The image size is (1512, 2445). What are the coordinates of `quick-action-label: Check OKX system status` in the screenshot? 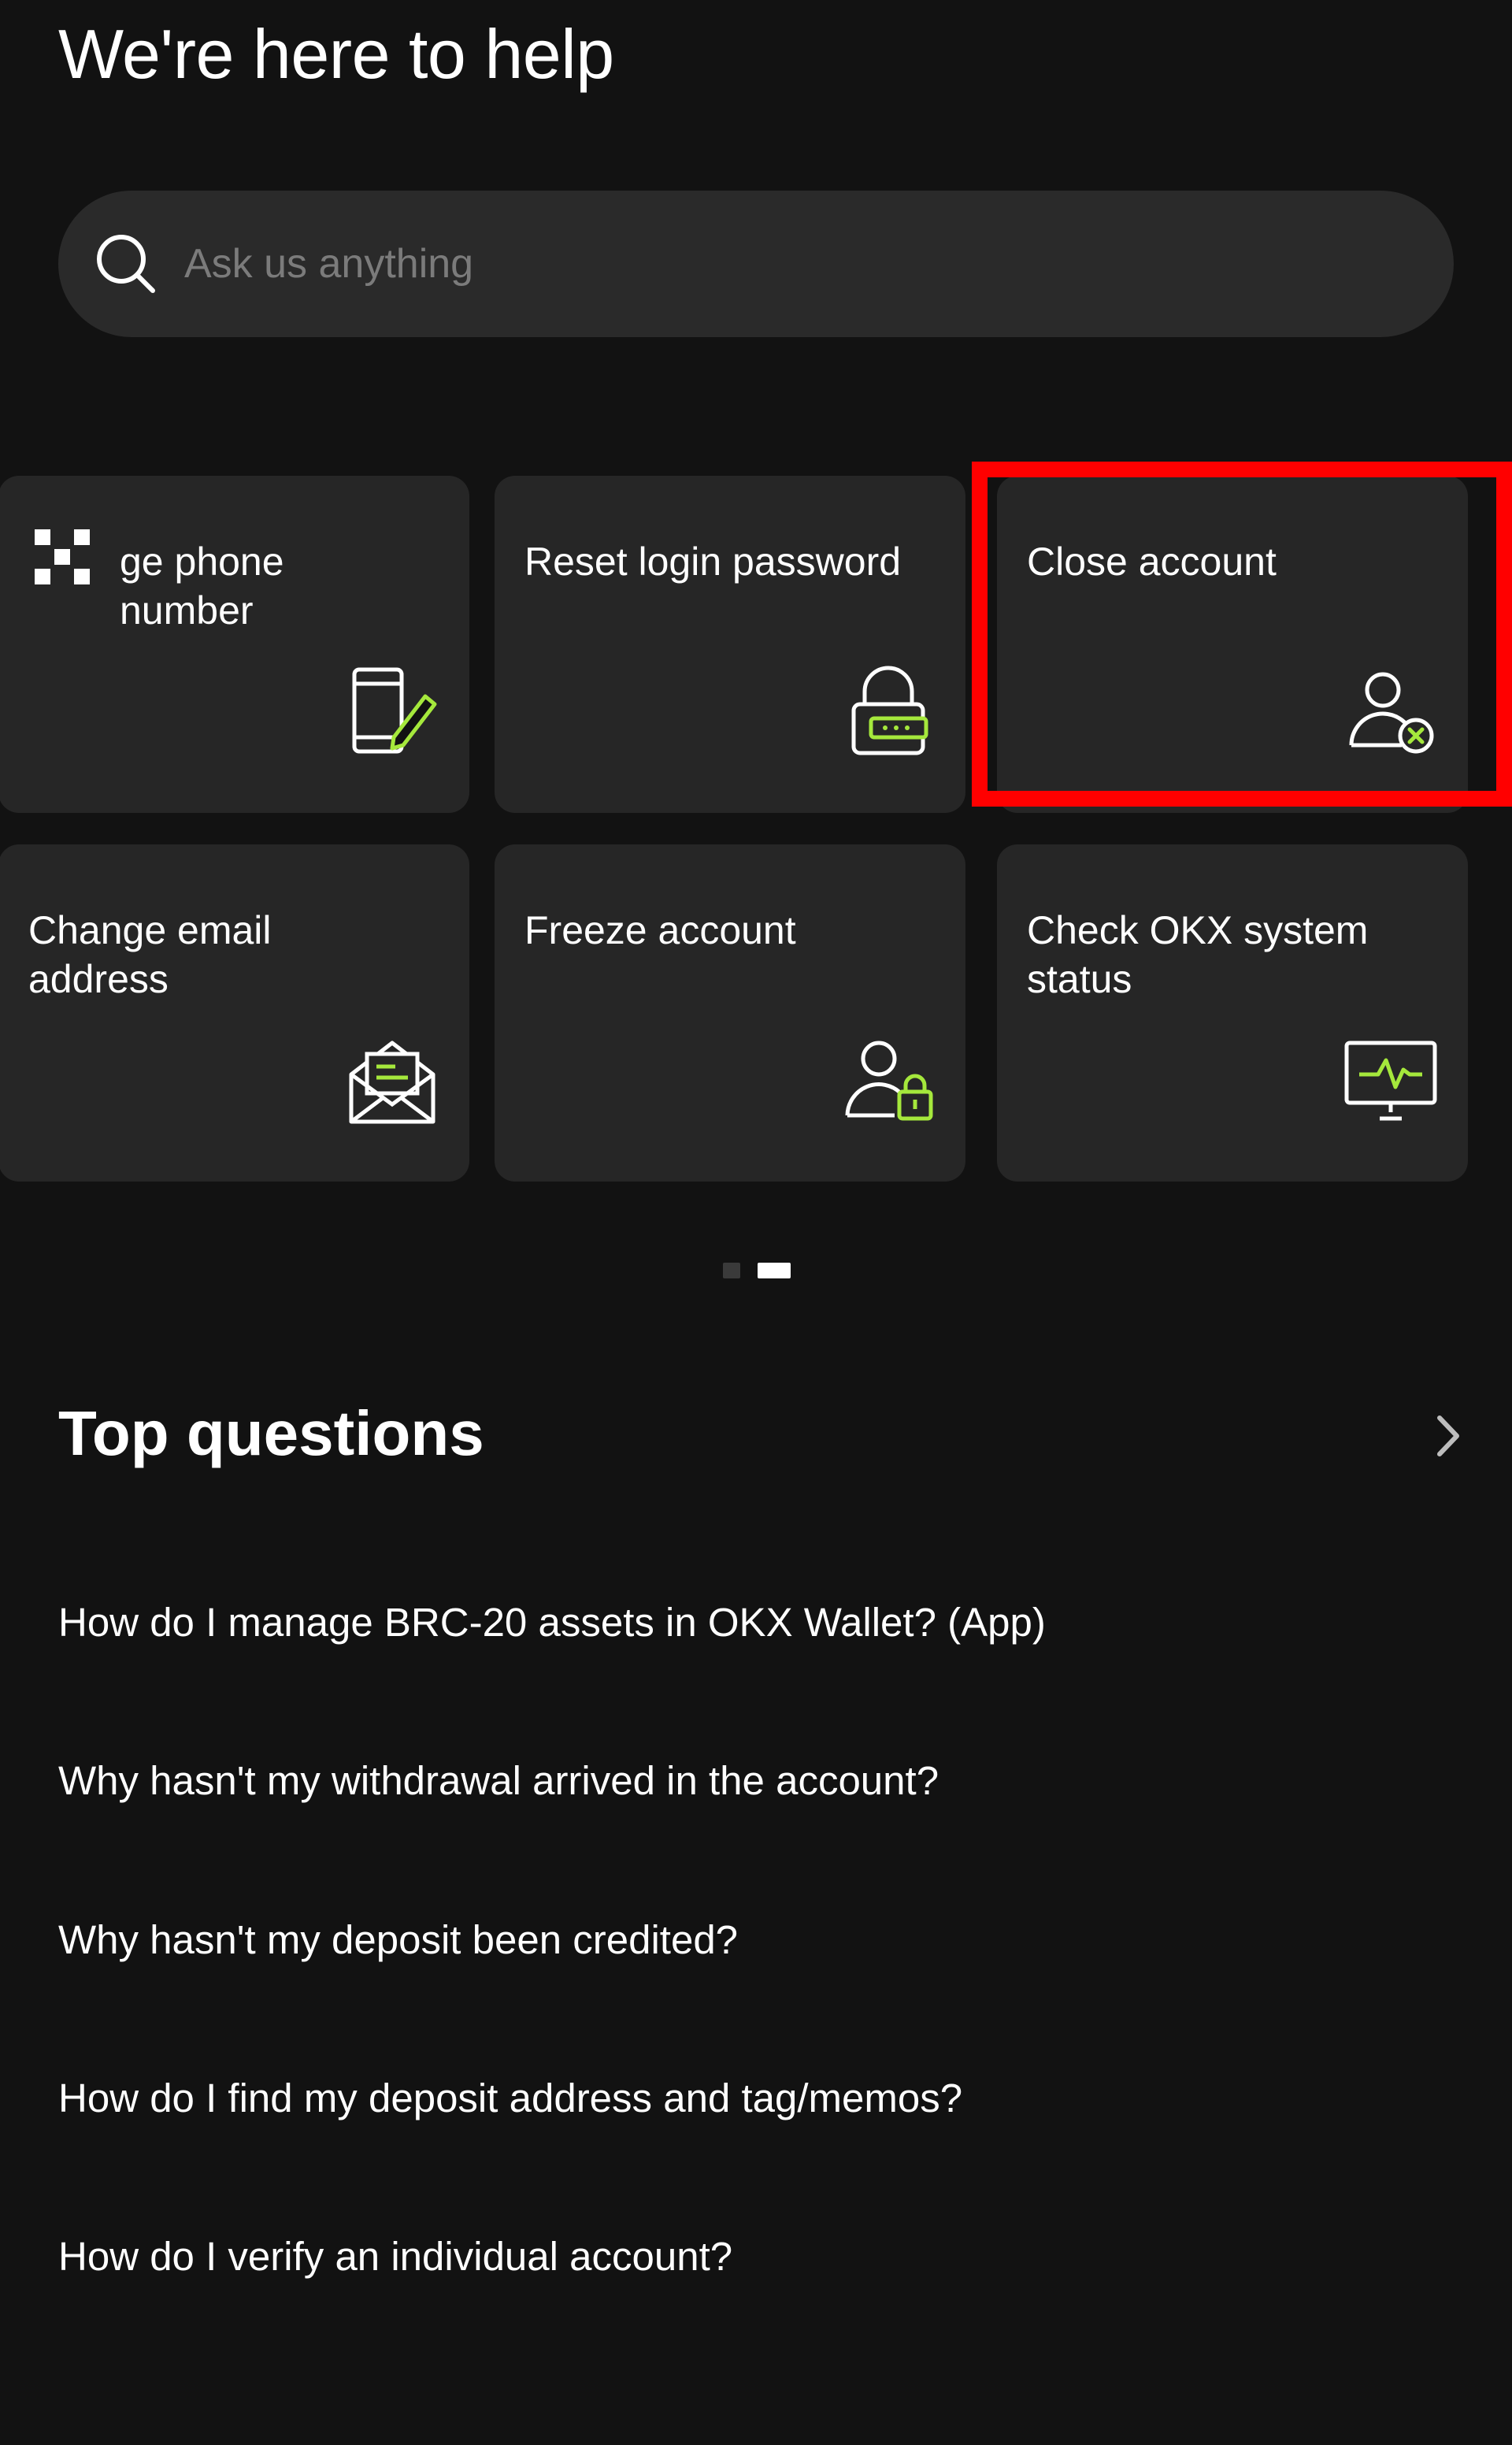 It's located at (1198, 955).